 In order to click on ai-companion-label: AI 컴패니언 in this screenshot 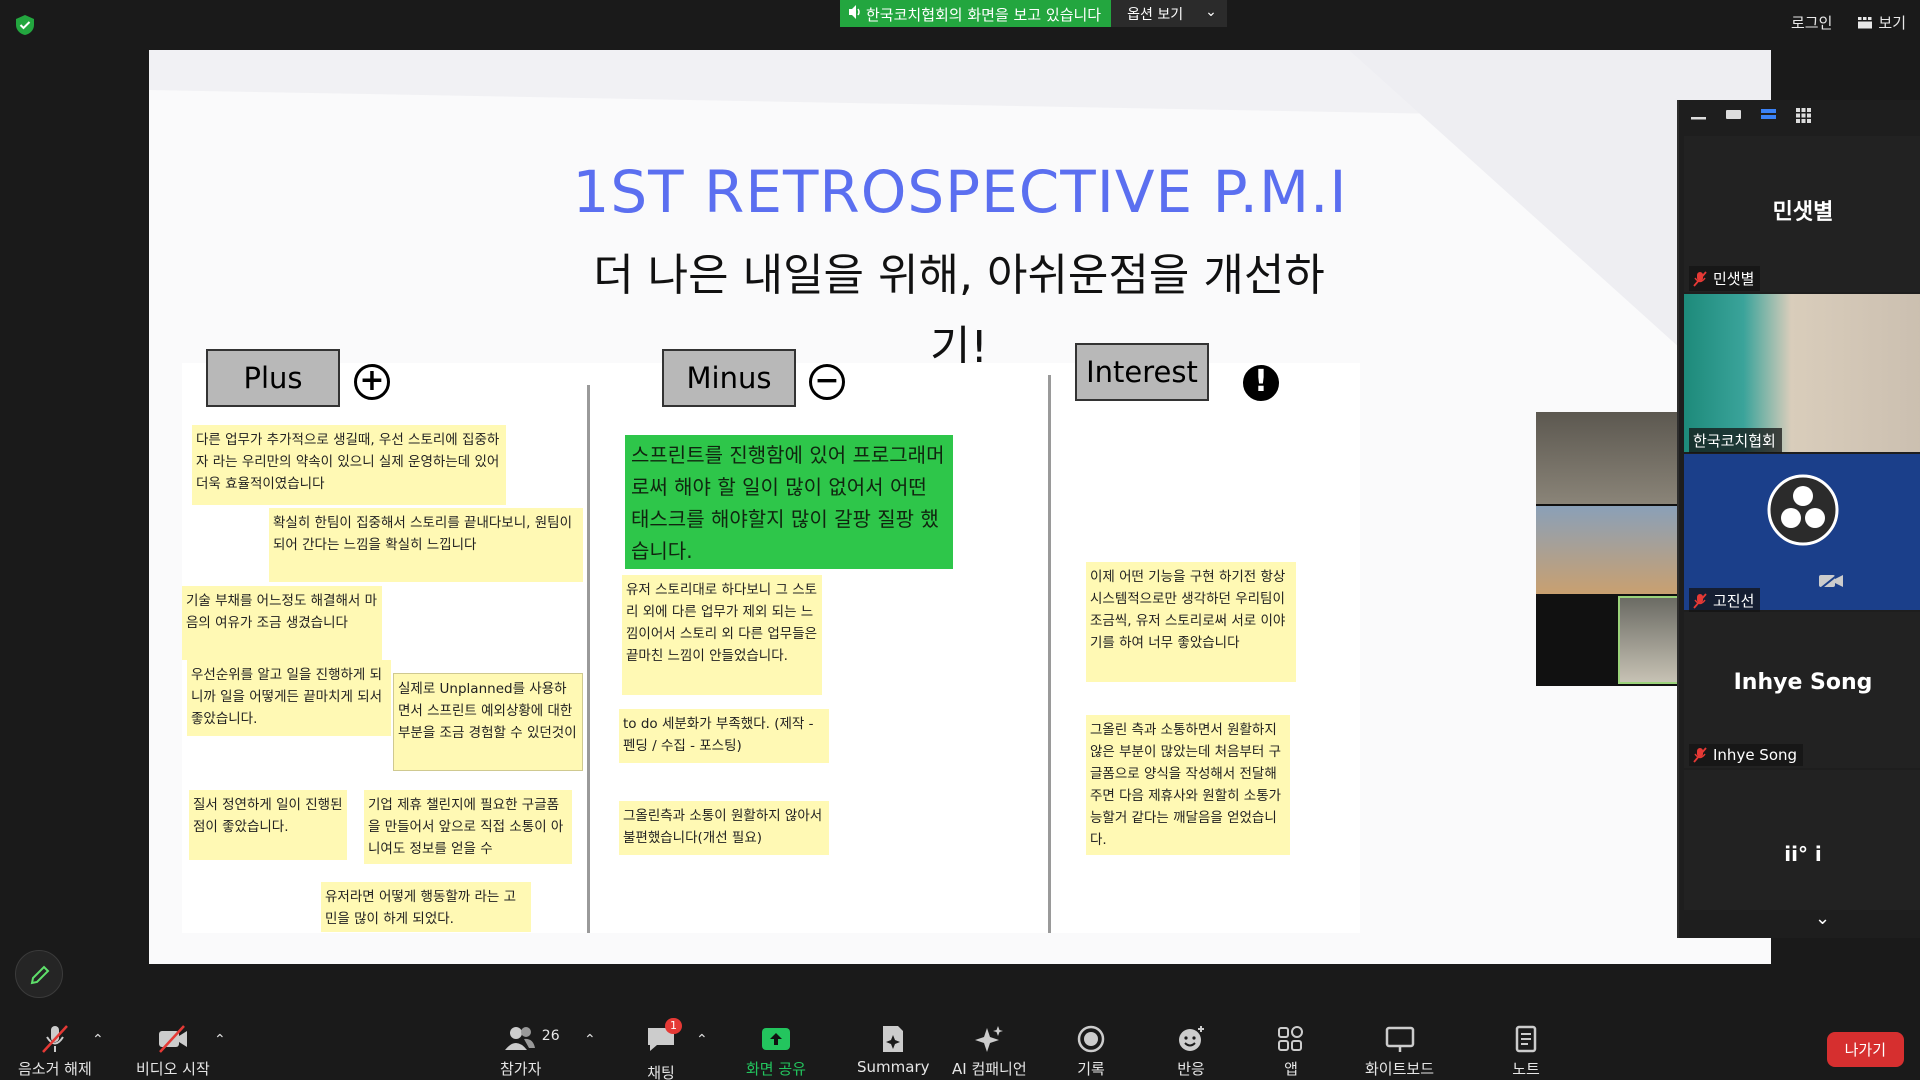, I will do `click(989, 1069)`.